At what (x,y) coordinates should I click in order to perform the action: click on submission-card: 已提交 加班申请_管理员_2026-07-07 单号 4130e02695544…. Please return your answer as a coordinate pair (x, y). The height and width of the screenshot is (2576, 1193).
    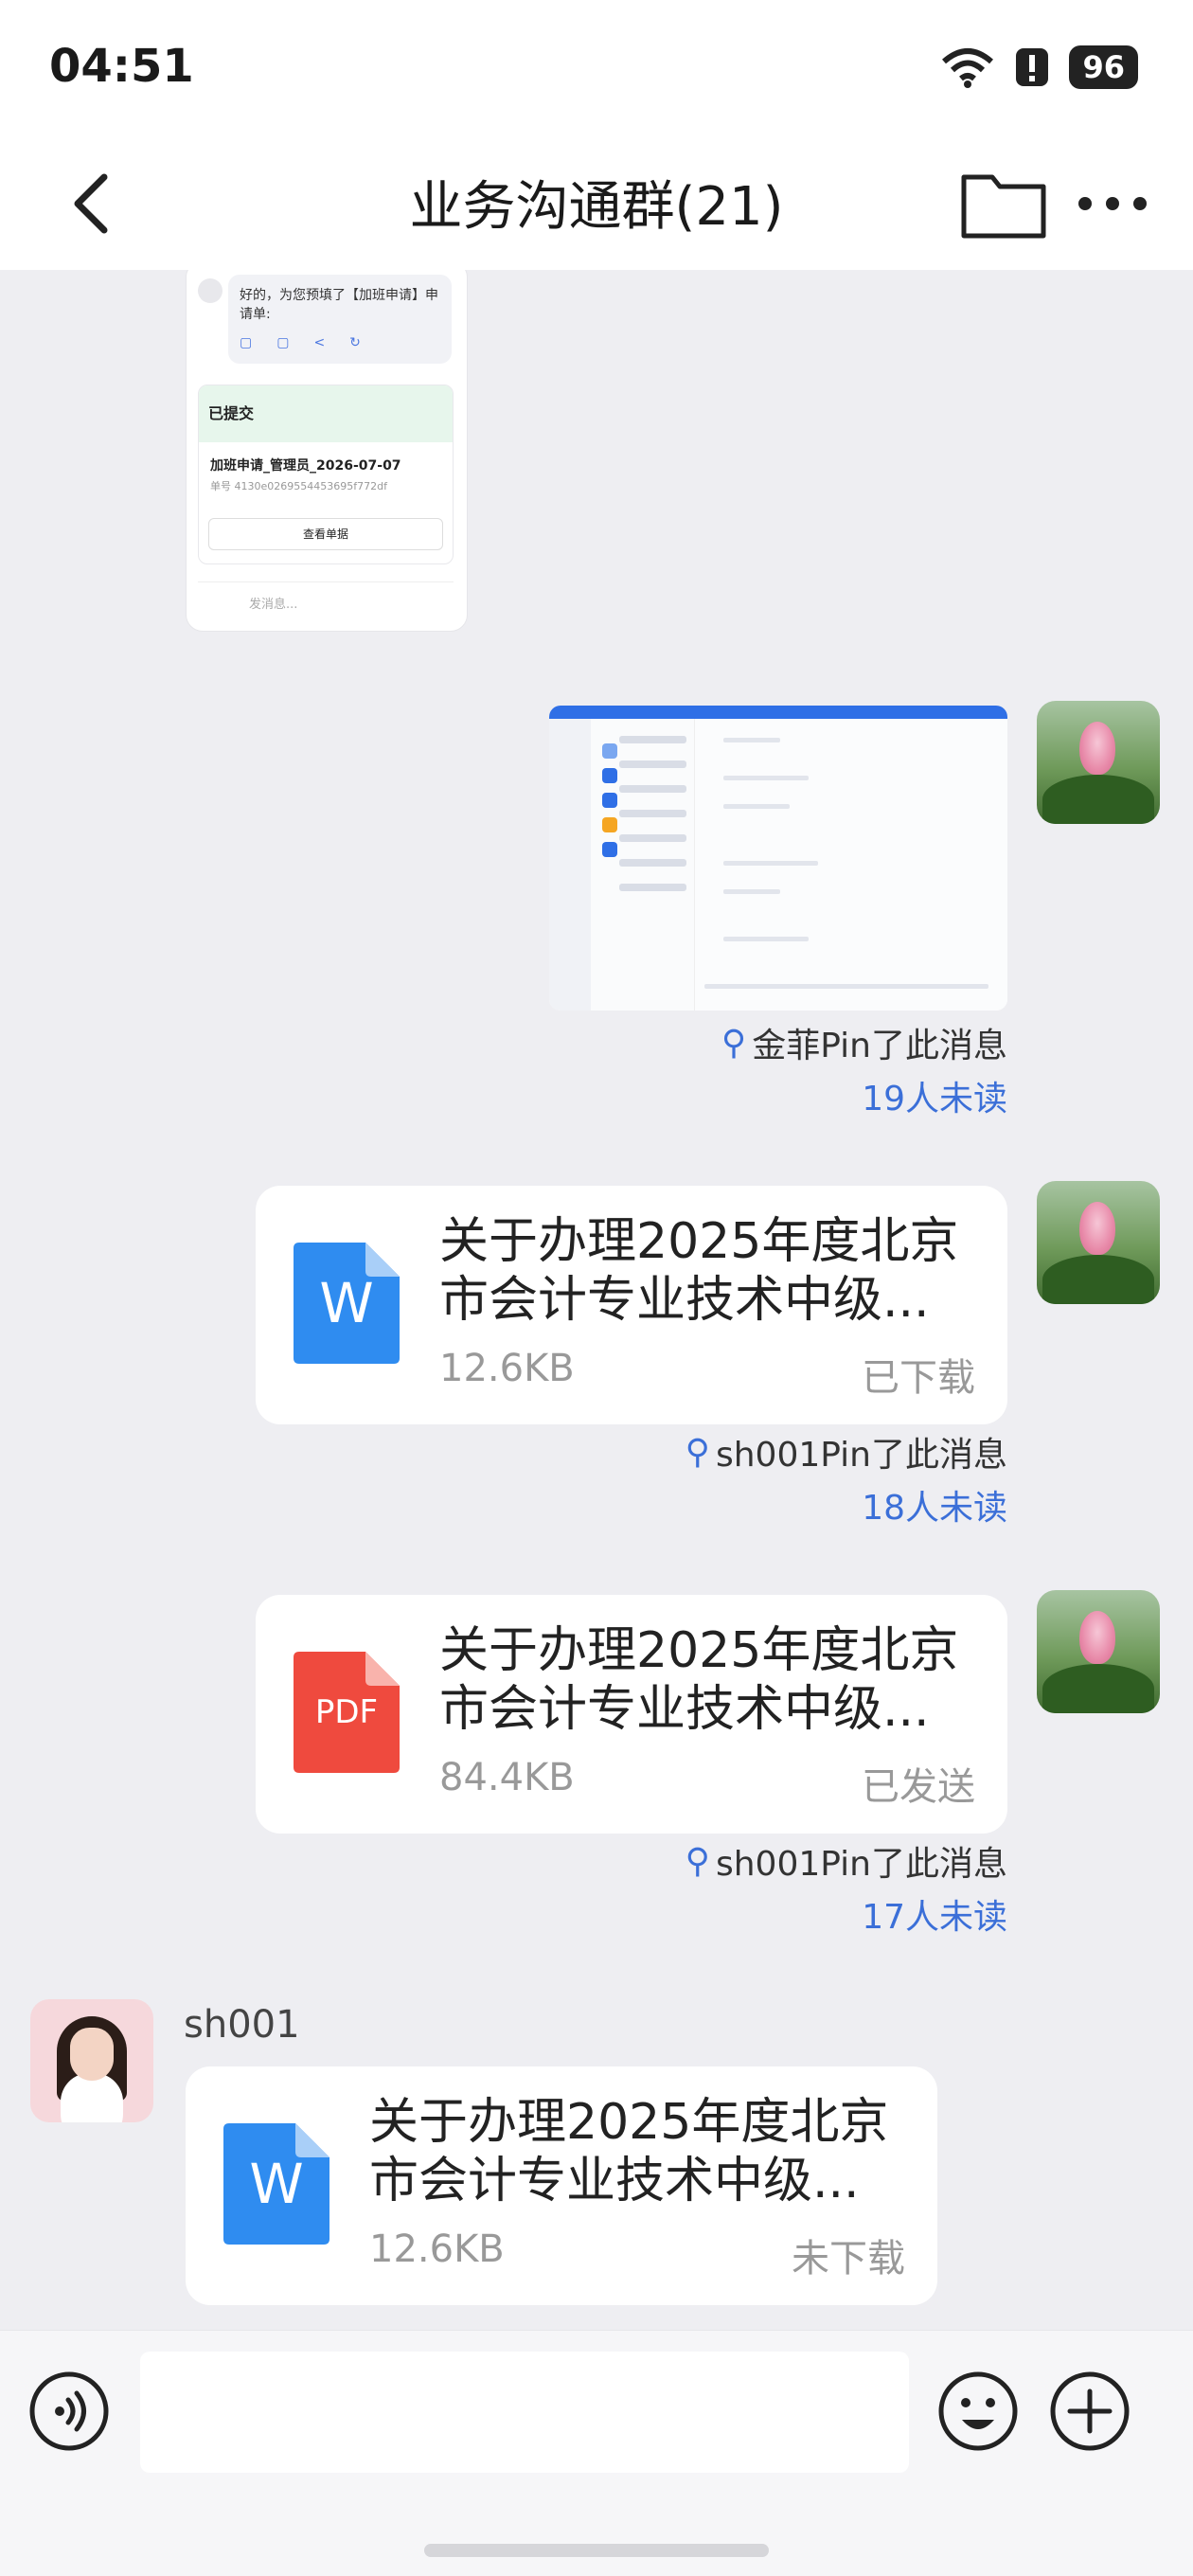
    Looking at the image, I should click on (326, 474).